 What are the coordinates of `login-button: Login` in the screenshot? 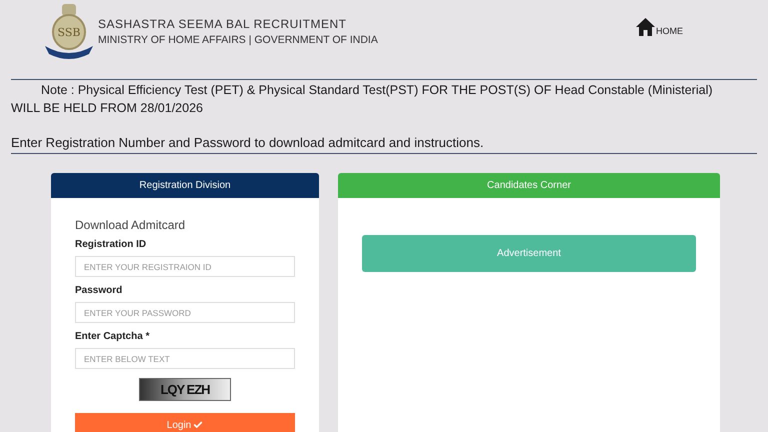 It's located at (185, 422).